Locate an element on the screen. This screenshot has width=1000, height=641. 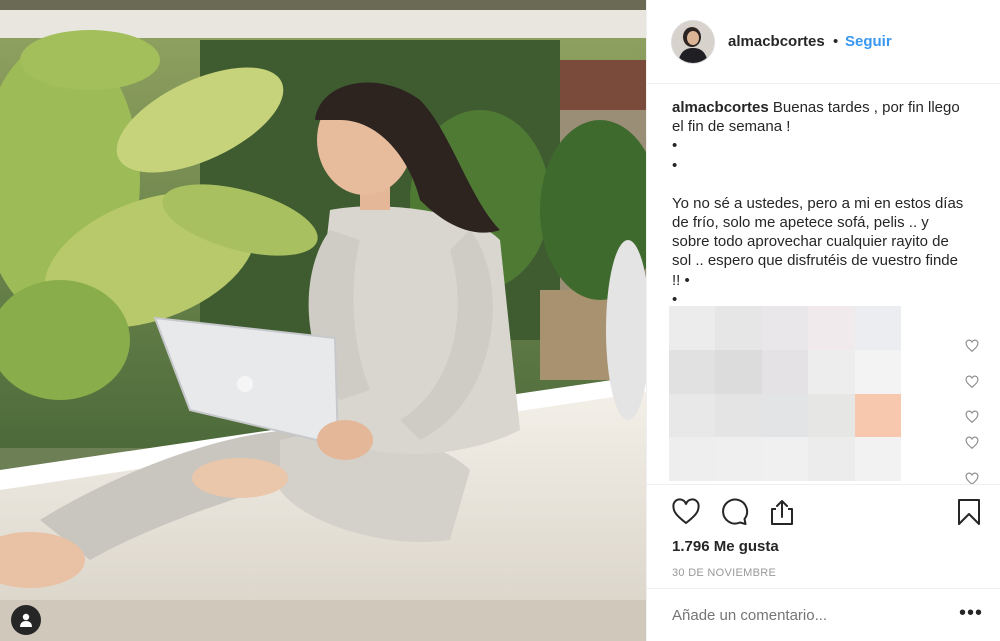
user-tag-button is located at coordinates (26, 620).